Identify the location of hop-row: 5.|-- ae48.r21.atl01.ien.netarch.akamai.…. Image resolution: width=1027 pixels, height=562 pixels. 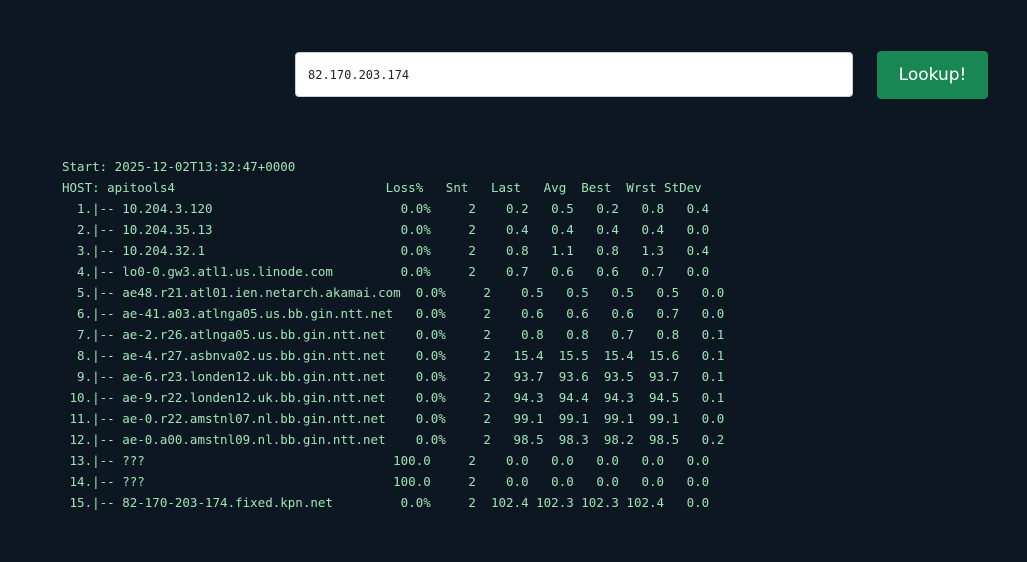
(393, 292).